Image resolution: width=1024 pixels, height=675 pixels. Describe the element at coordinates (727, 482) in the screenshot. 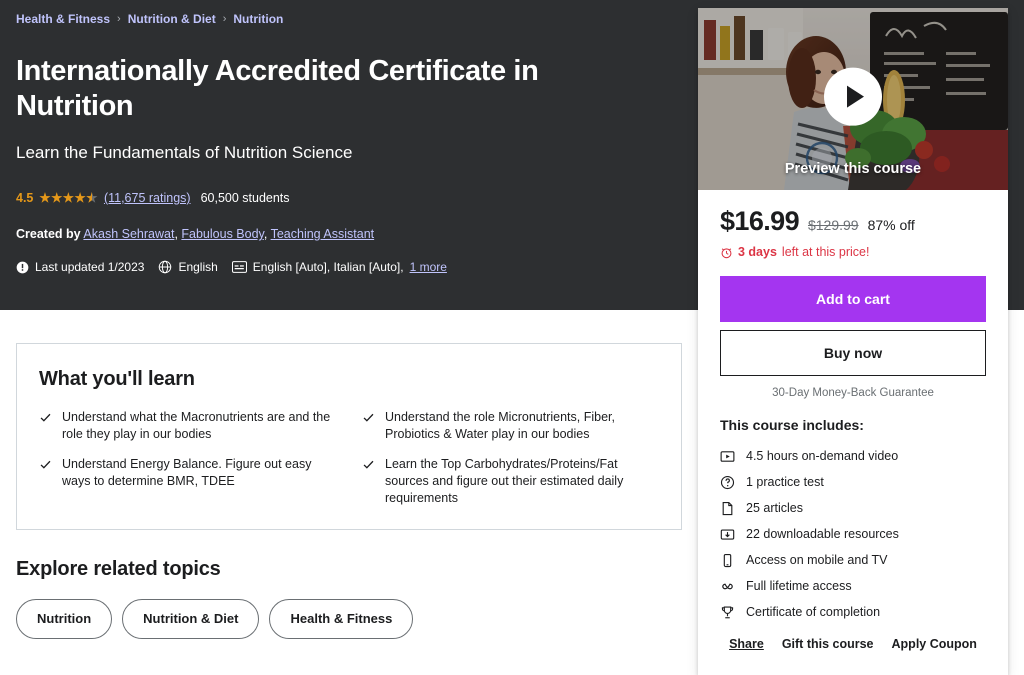

I see `question-circle-icon` at that location.